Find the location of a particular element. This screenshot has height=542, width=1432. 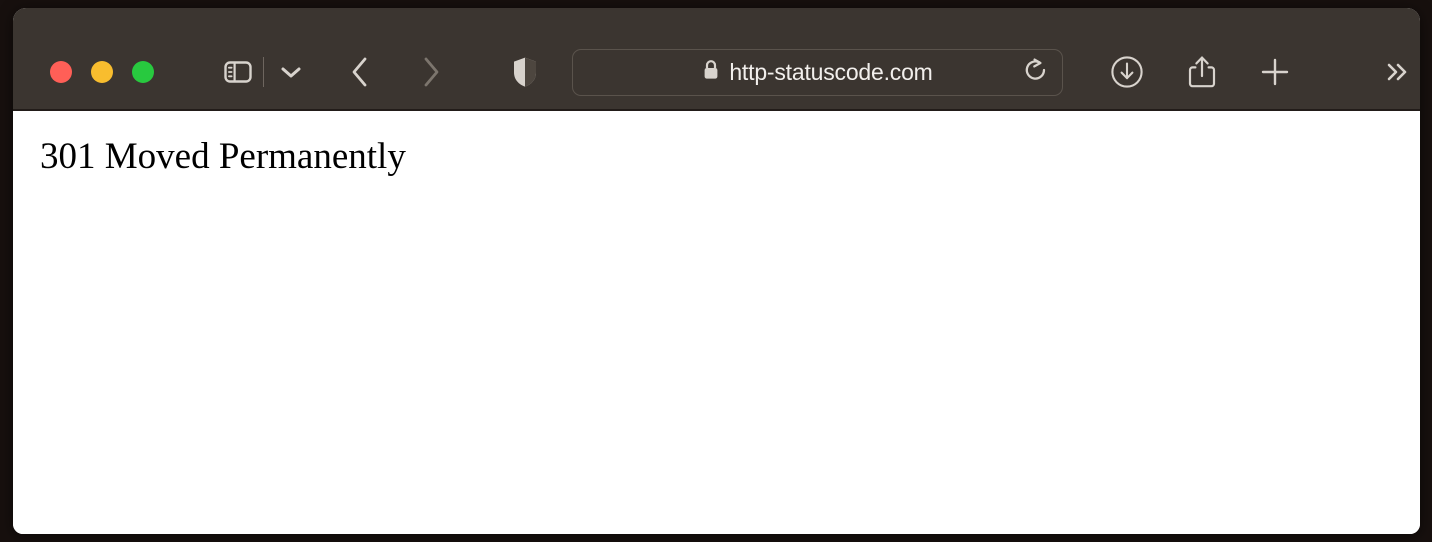

address-bar: http-statuscode.com is located at coordinates (817, 72).